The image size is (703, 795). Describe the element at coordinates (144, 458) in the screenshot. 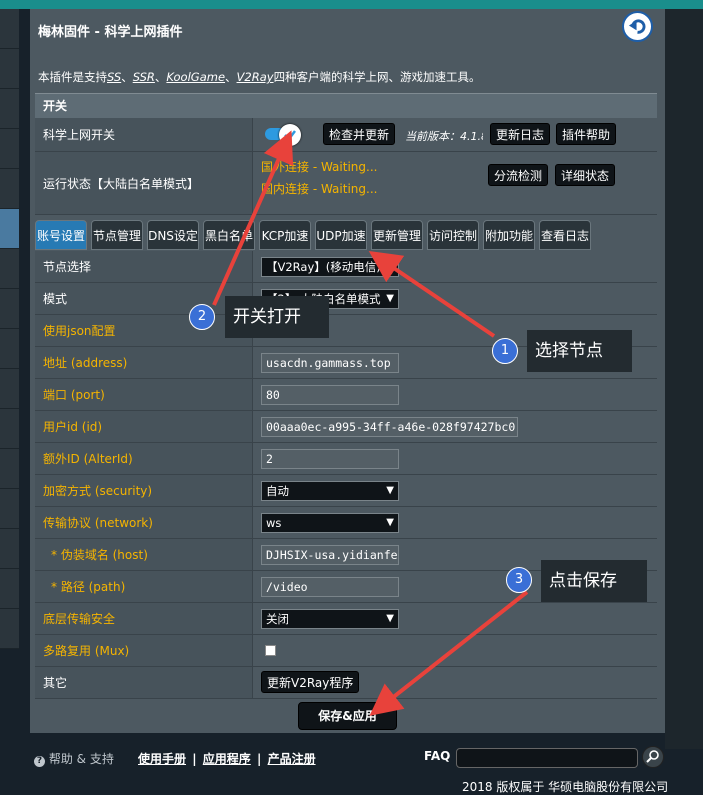

I see `alterid-label: 额外ID (AlterId)` at that location.